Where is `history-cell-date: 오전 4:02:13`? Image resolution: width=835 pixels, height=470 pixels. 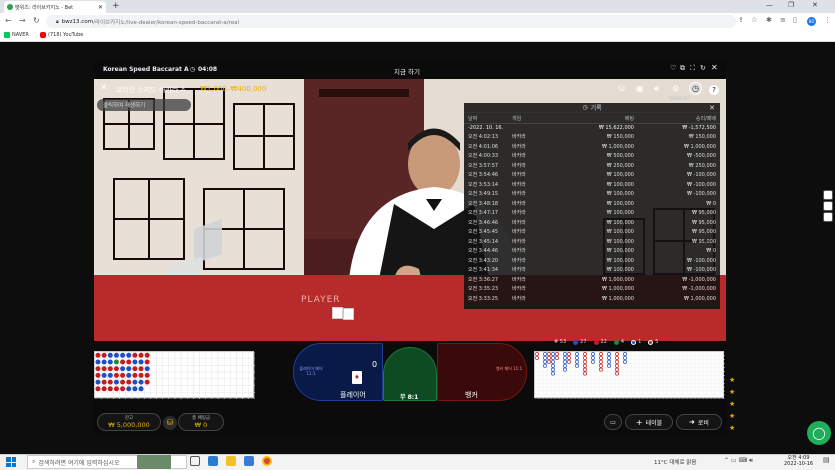
history-cell-date: 오전 4:02:13 is located at coordinates (483, 137).